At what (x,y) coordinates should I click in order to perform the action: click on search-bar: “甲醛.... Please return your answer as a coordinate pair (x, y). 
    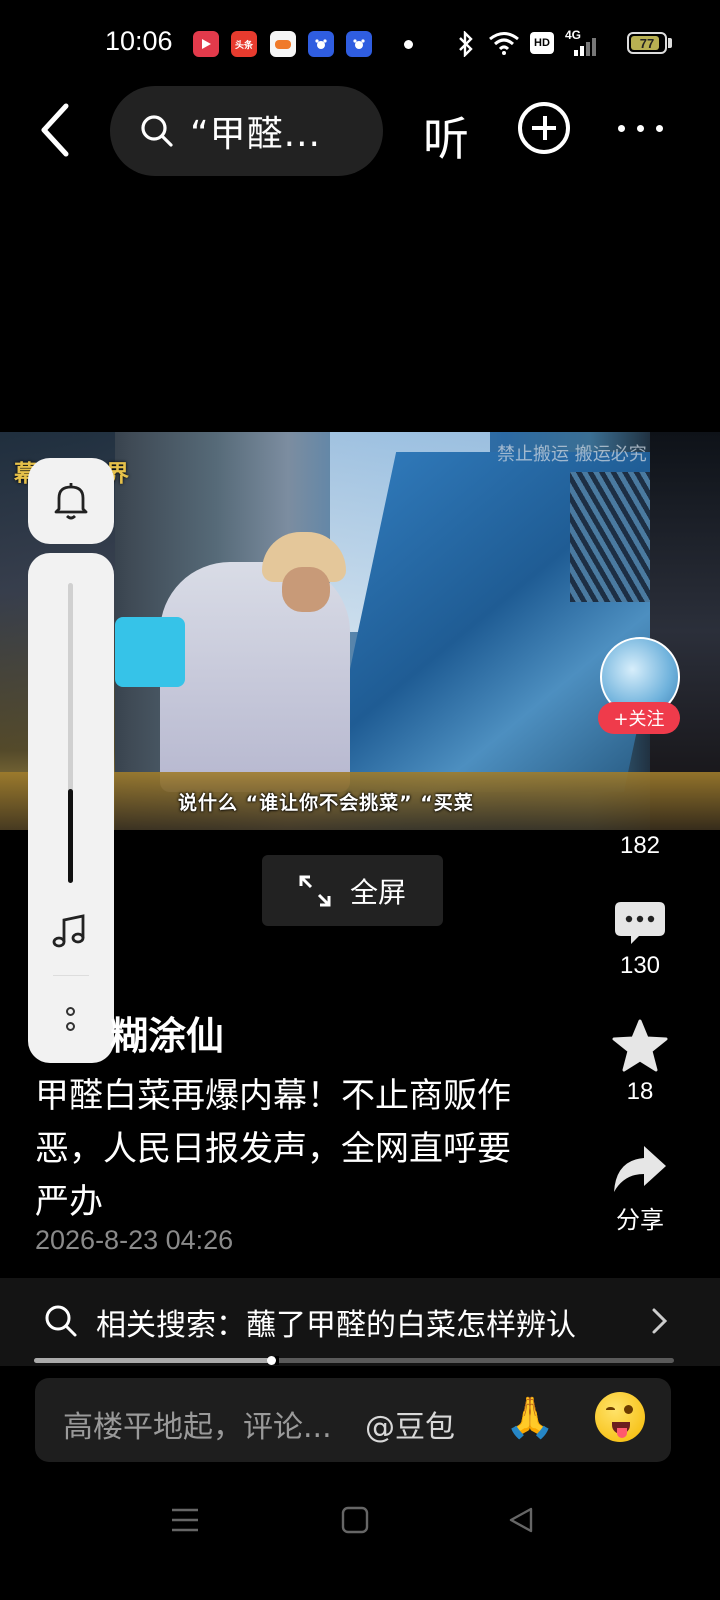
    Looking at the image, I should click on (246, 131).